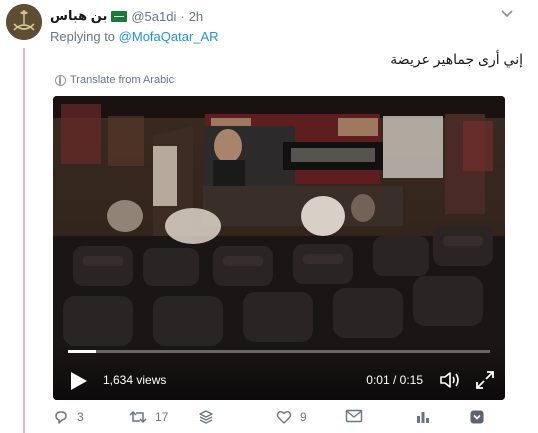 The height and width of the screenshot is (433, 538). Describe the element at coordinates (153, 16) in the screenshot. I see `author-handle: @5a1di` at that location.